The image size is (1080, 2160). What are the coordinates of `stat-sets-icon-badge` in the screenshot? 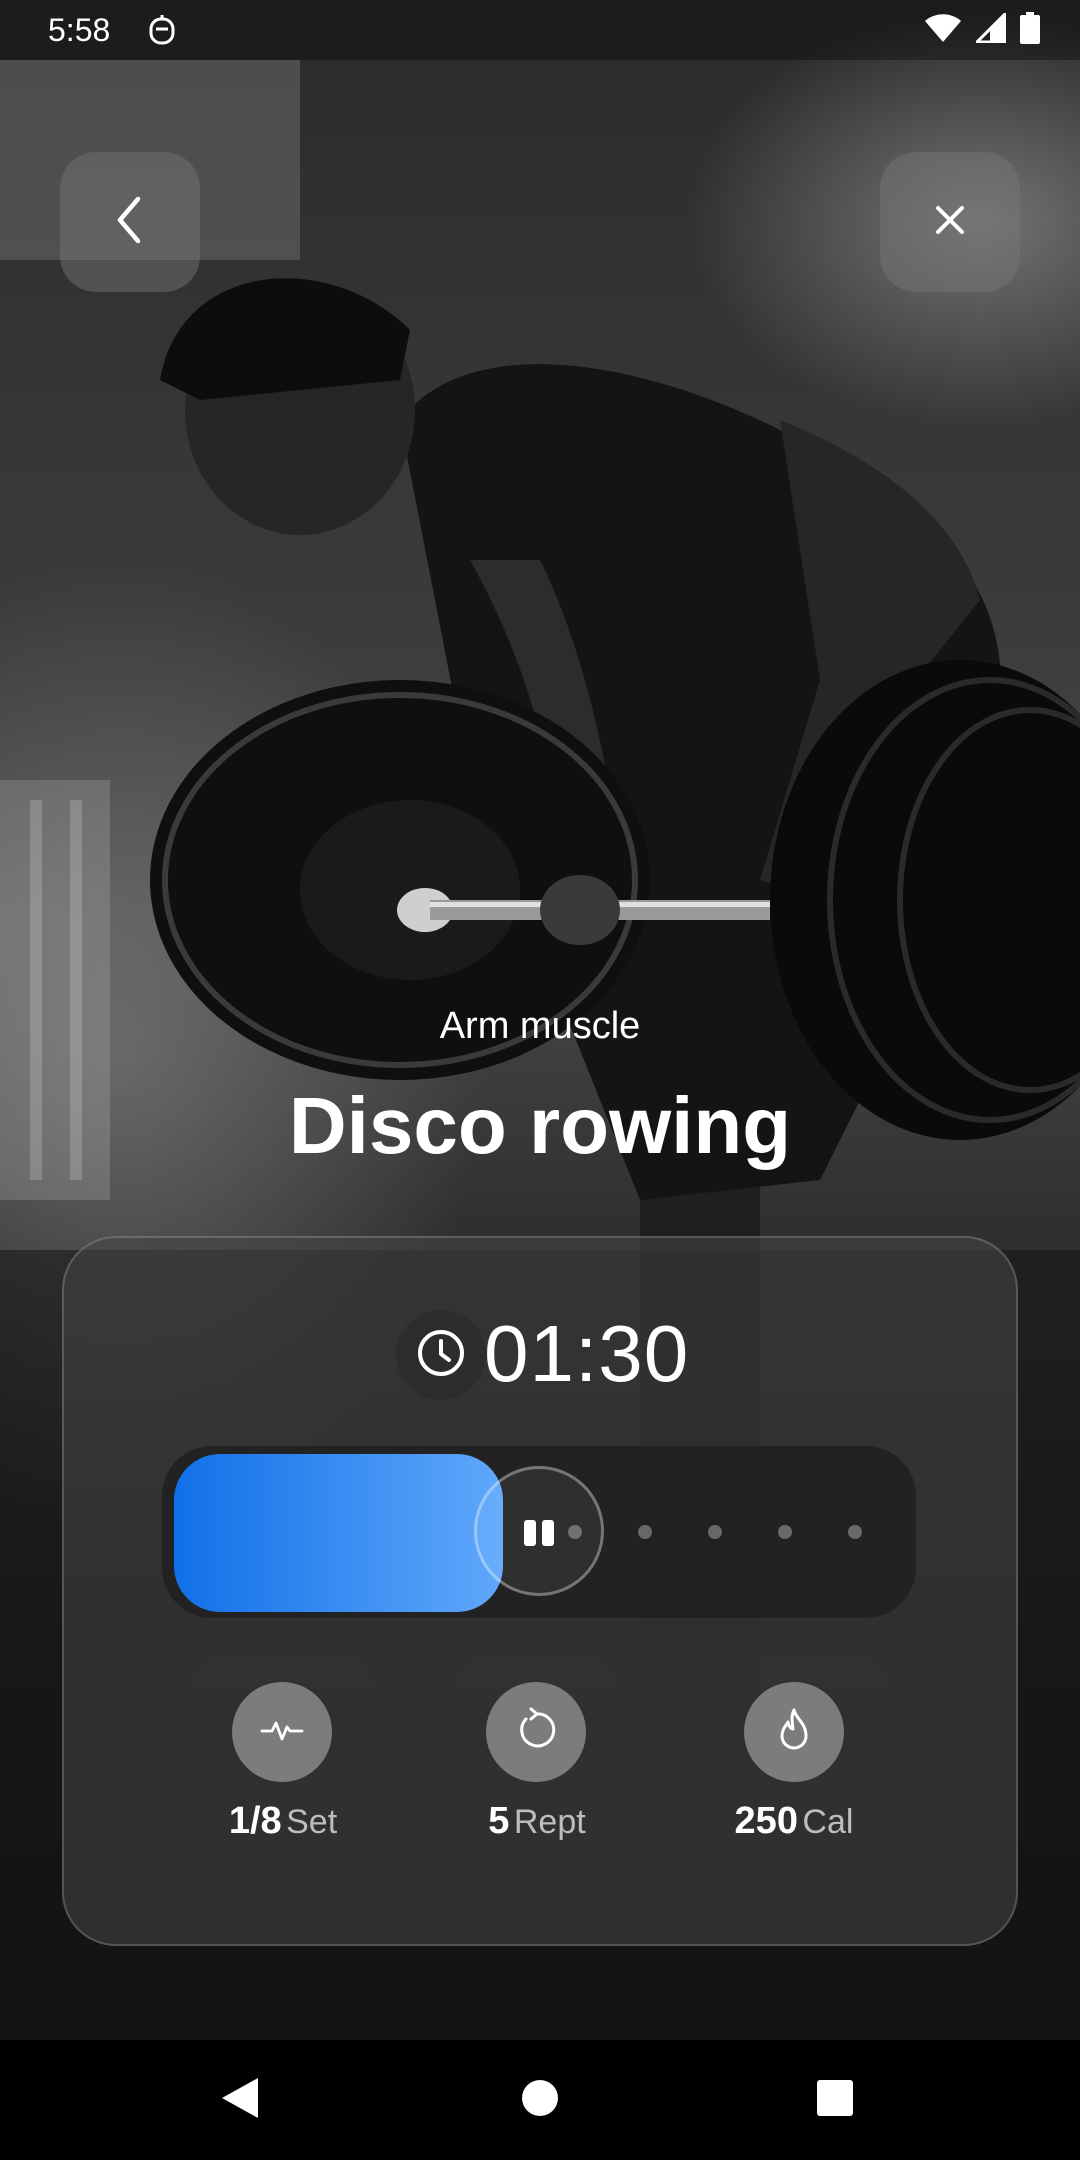 It's located at (282, 1732).